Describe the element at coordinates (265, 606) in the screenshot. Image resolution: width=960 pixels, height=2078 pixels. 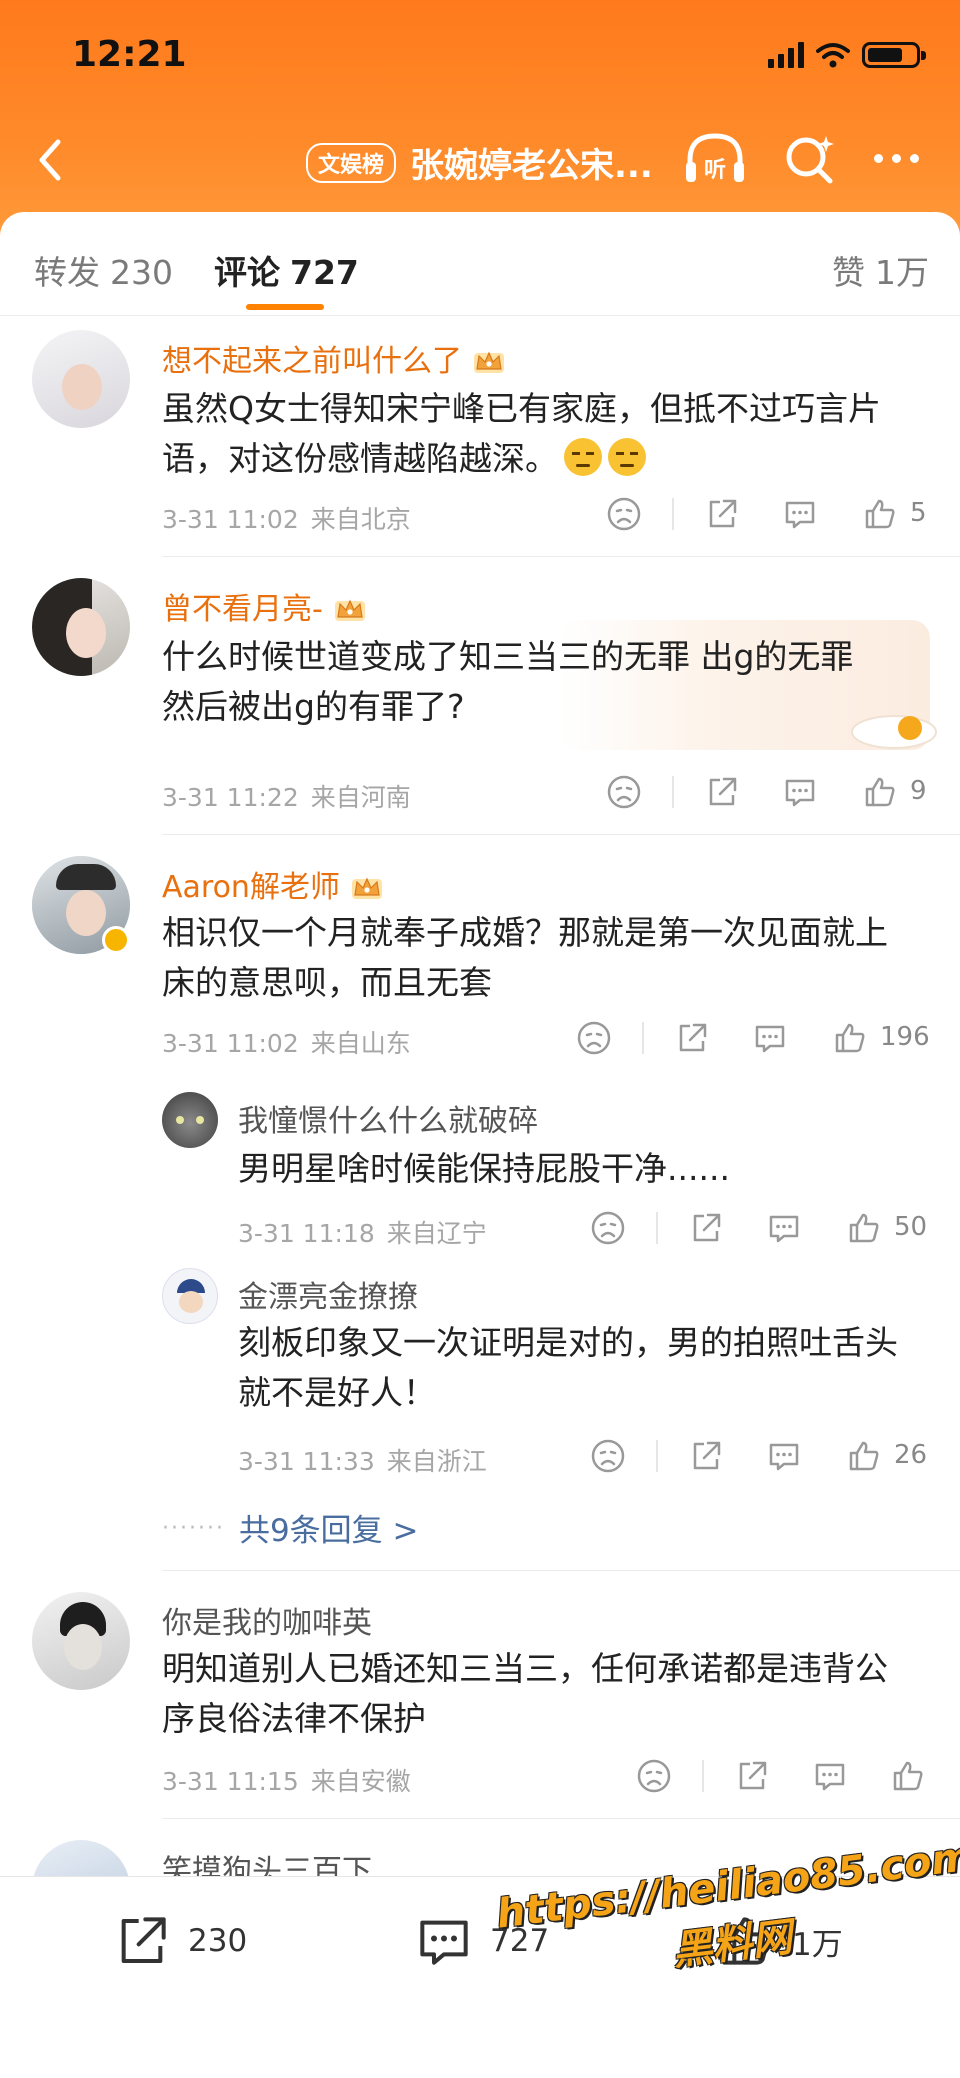
I see `comment-username: 曾不看月亮-` at that location.